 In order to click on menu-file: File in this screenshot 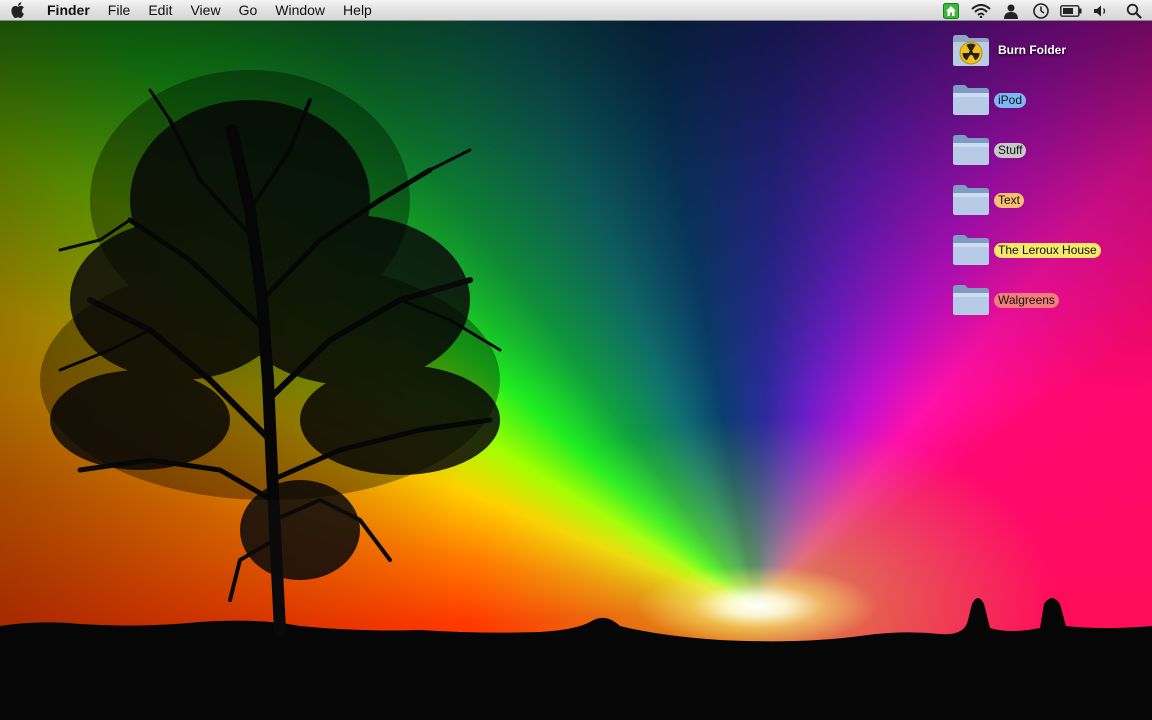, I will do `click(119, 10)`.